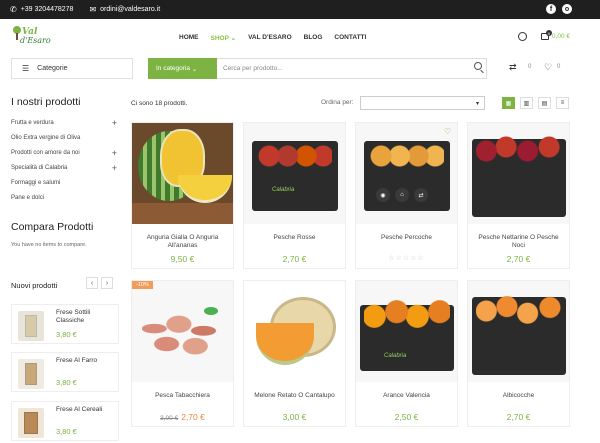 Image resolution: width=600 pixels, height=443 pixels. I want to click on email-address: ordini@valdesaro.it, so click(130, 9).